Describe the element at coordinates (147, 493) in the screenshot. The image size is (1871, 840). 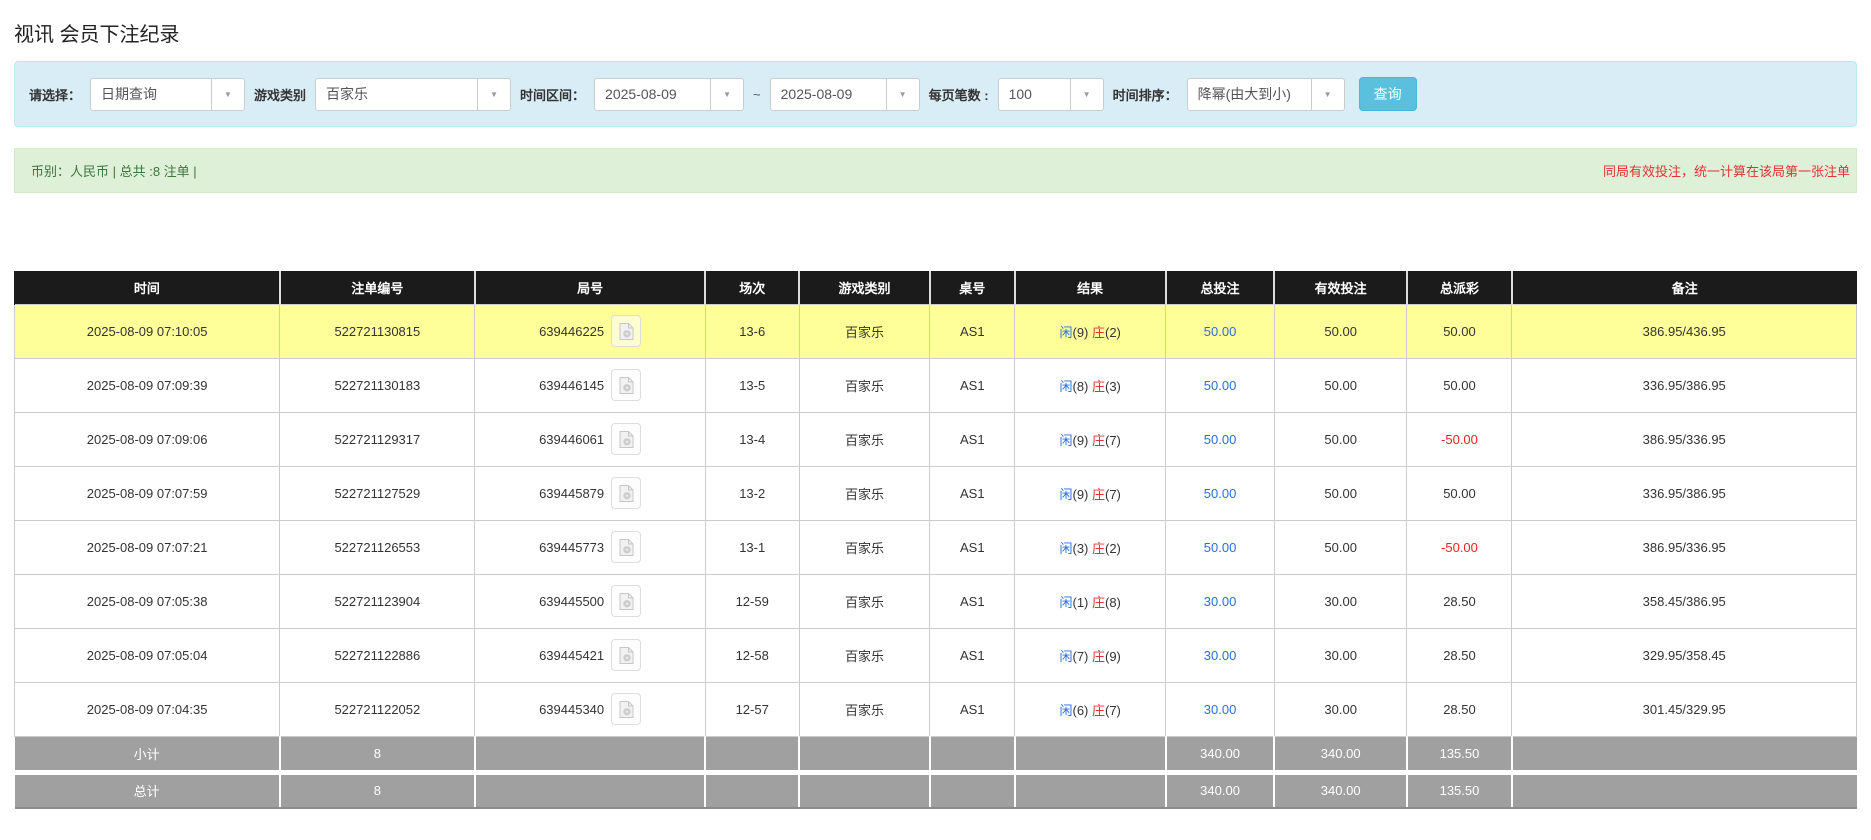
I see `time-cell: 2025-08-09 07:07:59` at that location.